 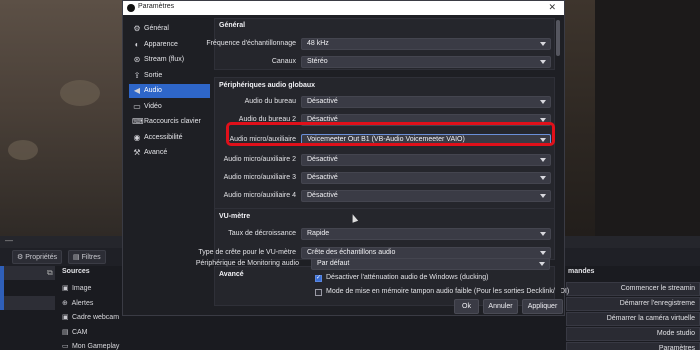 What do you see at coordinates (169, 91) in the screenshot?
I see `sidebar-item-audio: ◀ Audio` at bounding box center [169, 91].